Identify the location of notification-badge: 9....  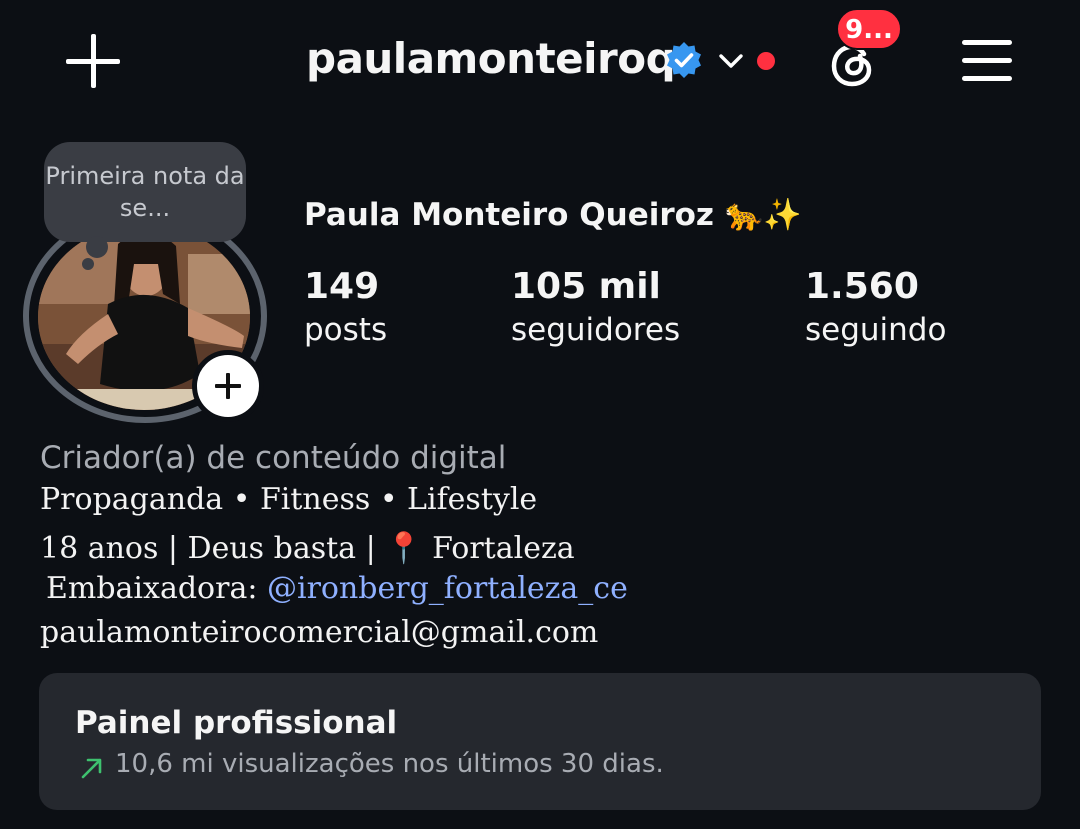
(869, 29).